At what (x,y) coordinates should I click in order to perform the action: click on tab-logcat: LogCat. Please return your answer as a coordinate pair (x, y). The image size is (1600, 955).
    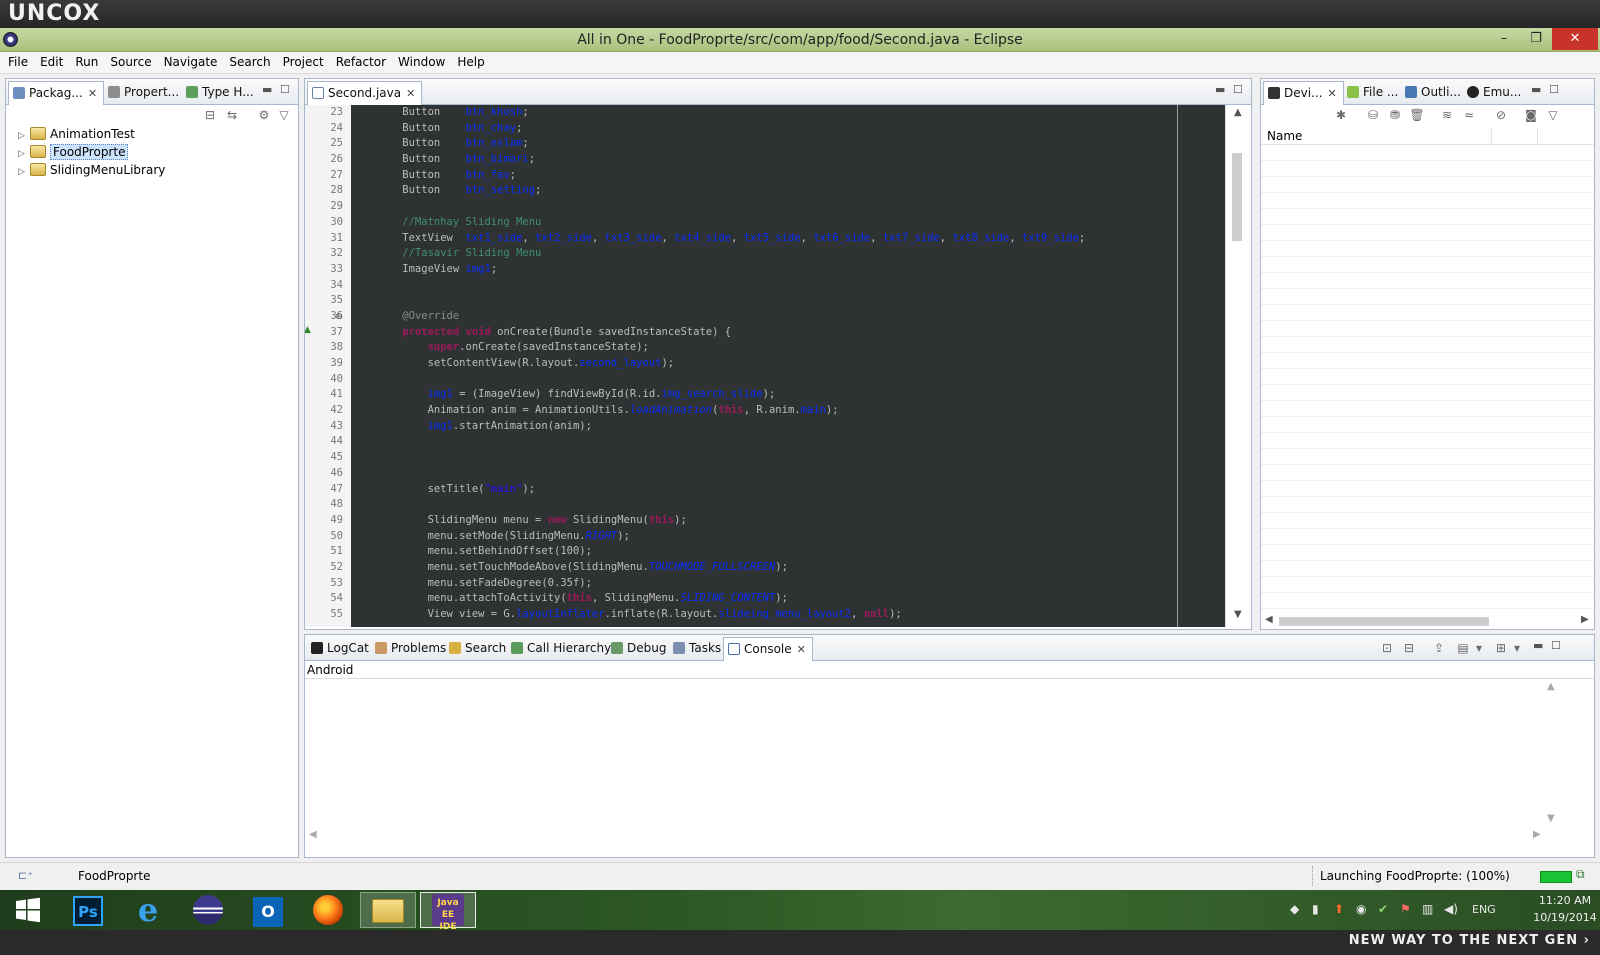
    Looking at the image, I should click on (341, 648).